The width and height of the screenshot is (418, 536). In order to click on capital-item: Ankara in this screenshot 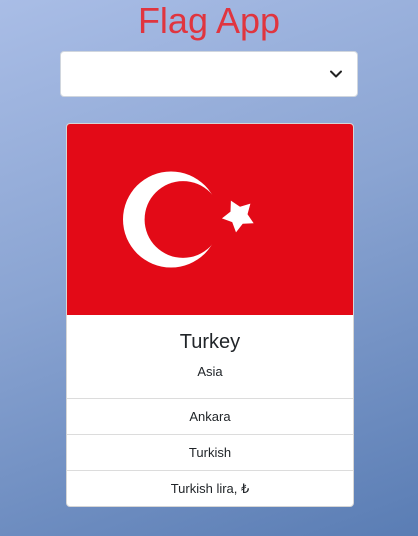, I will do `click(210, 416)`.